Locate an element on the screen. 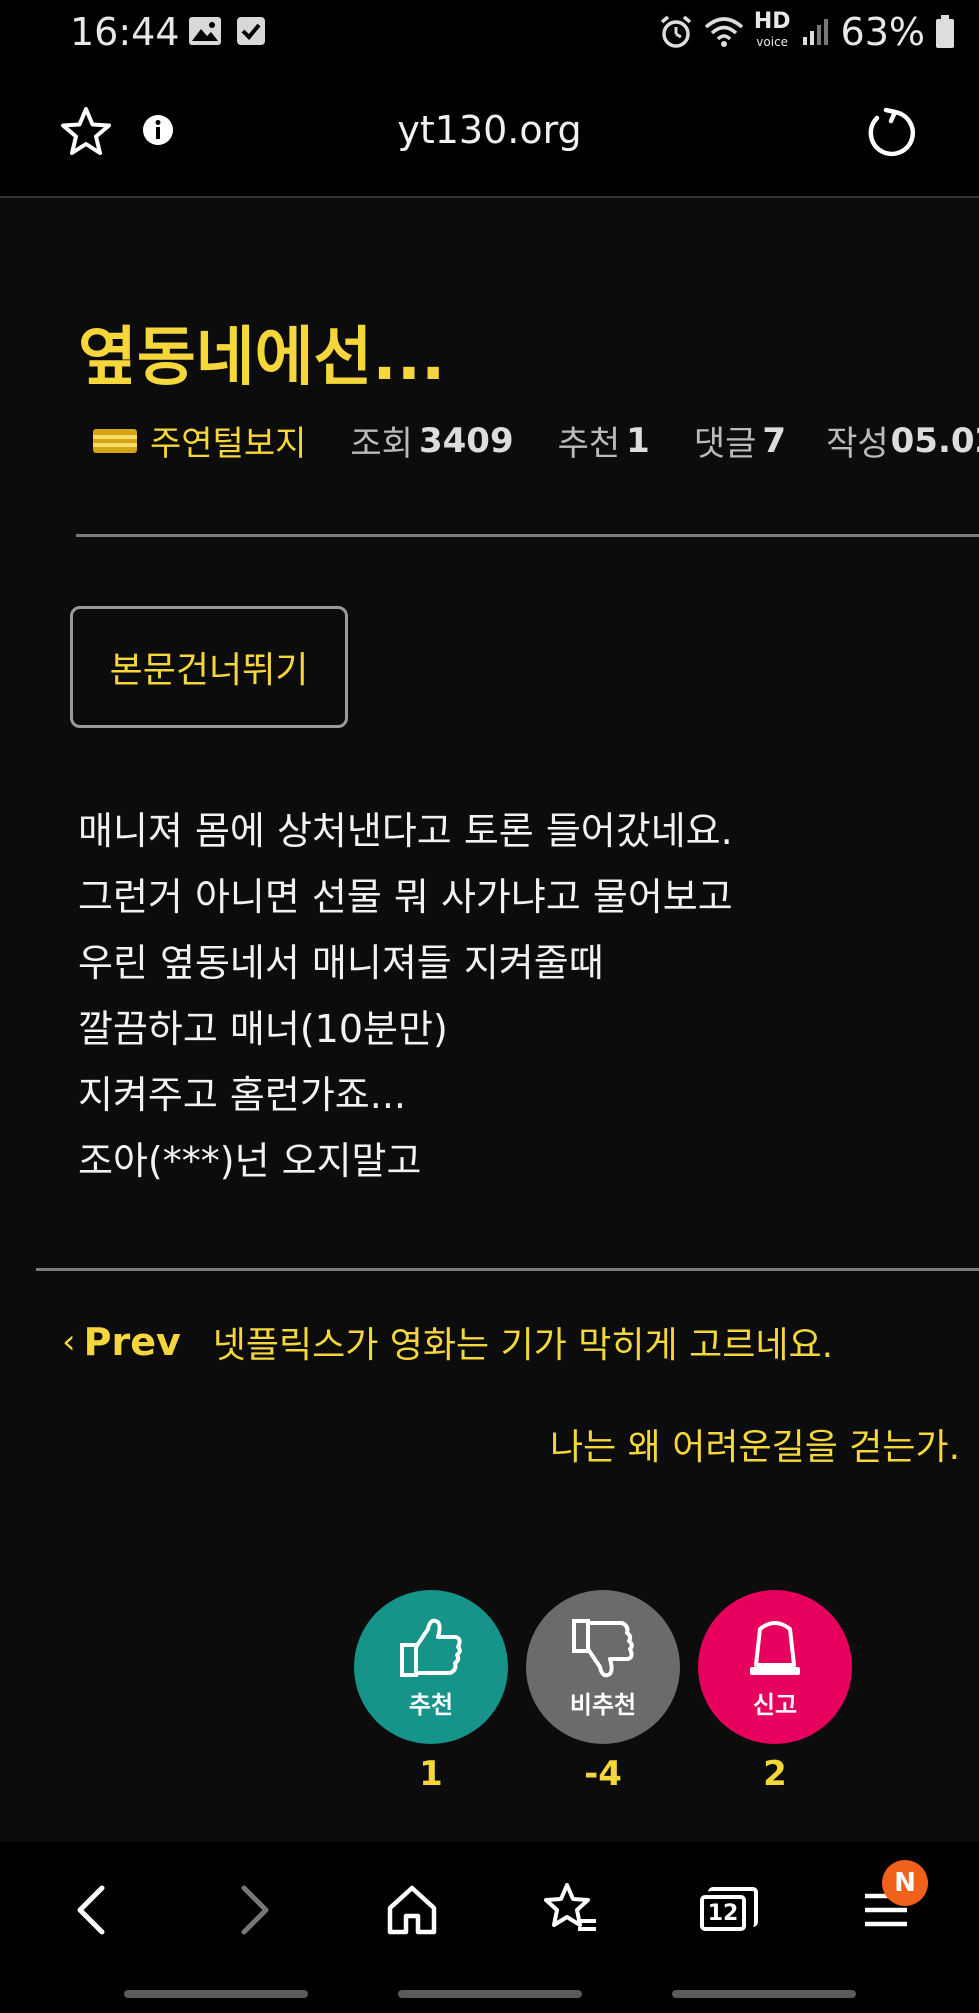 This screenshot has width=979, height=2013. image-icon is located at coordinates (205, 31).